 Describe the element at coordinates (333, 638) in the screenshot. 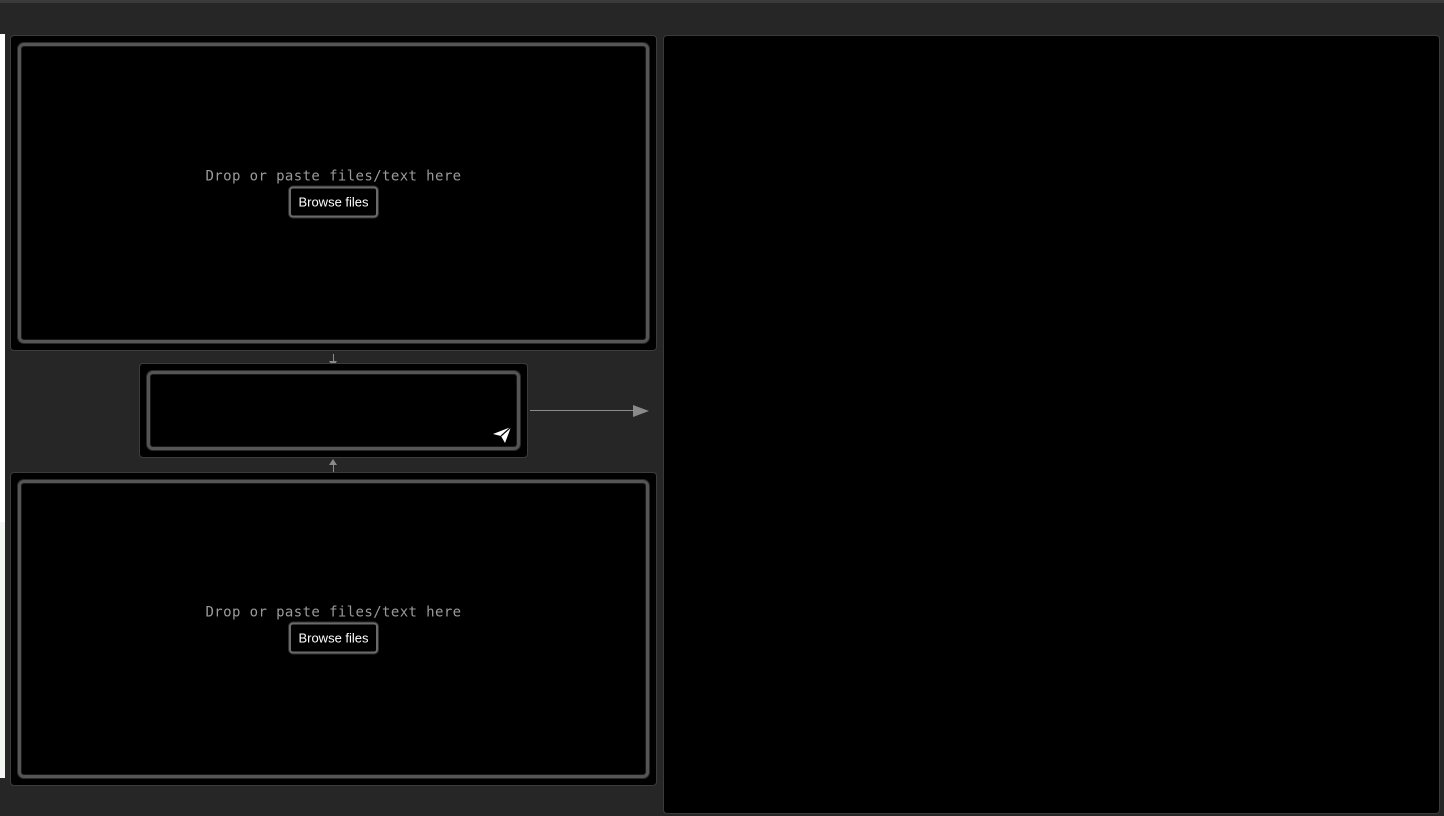

I see `bottom-browse-files-button: Browse files` at that location.